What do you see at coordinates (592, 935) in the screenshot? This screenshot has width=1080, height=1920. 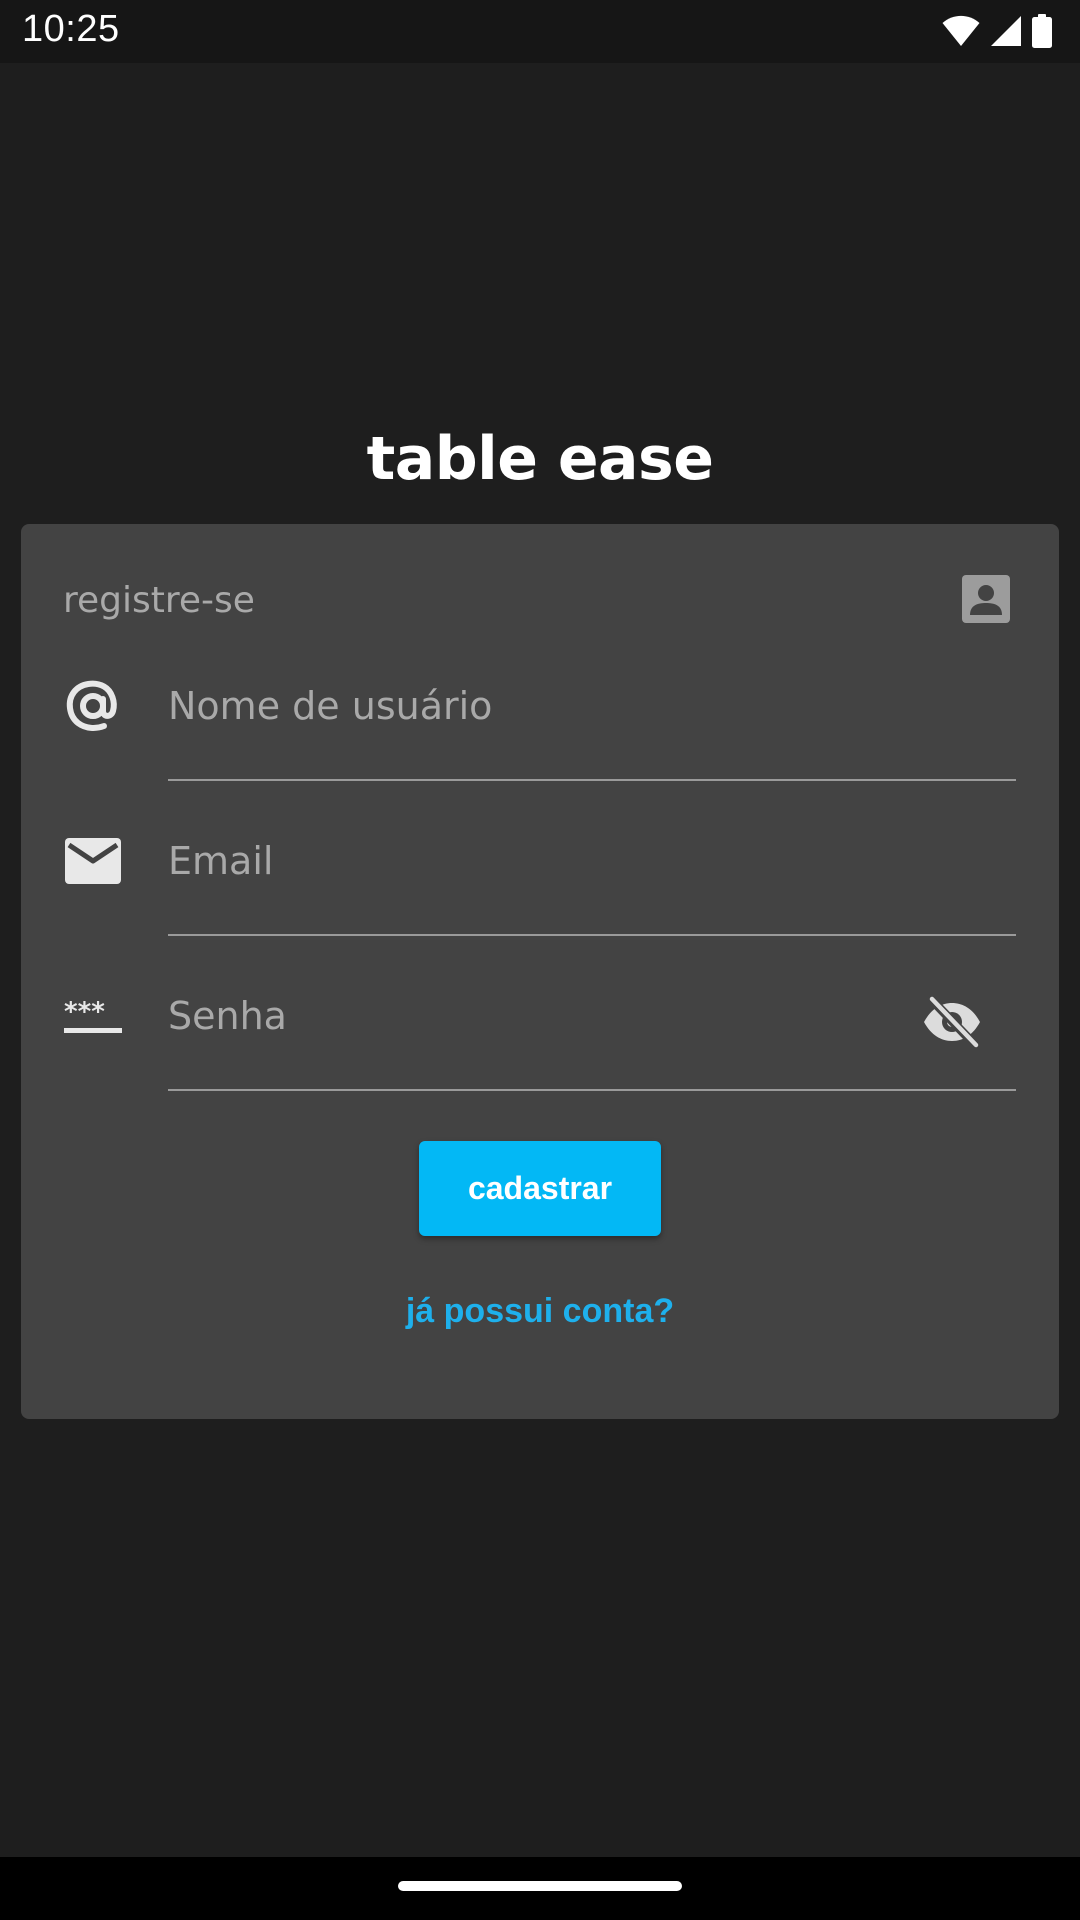 I see `email-underline` at bounding box center [592, 935].